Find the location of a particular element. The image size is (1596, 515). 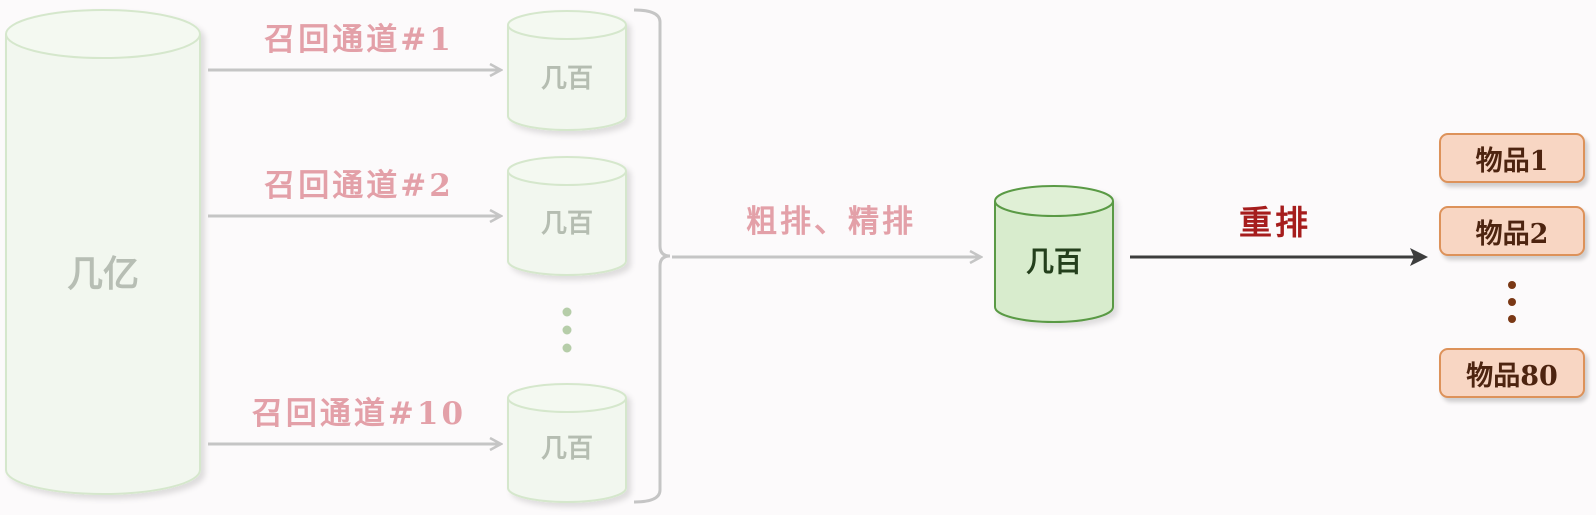

source-cylinder-label: 几亿 is located at coordinates (102, 274).